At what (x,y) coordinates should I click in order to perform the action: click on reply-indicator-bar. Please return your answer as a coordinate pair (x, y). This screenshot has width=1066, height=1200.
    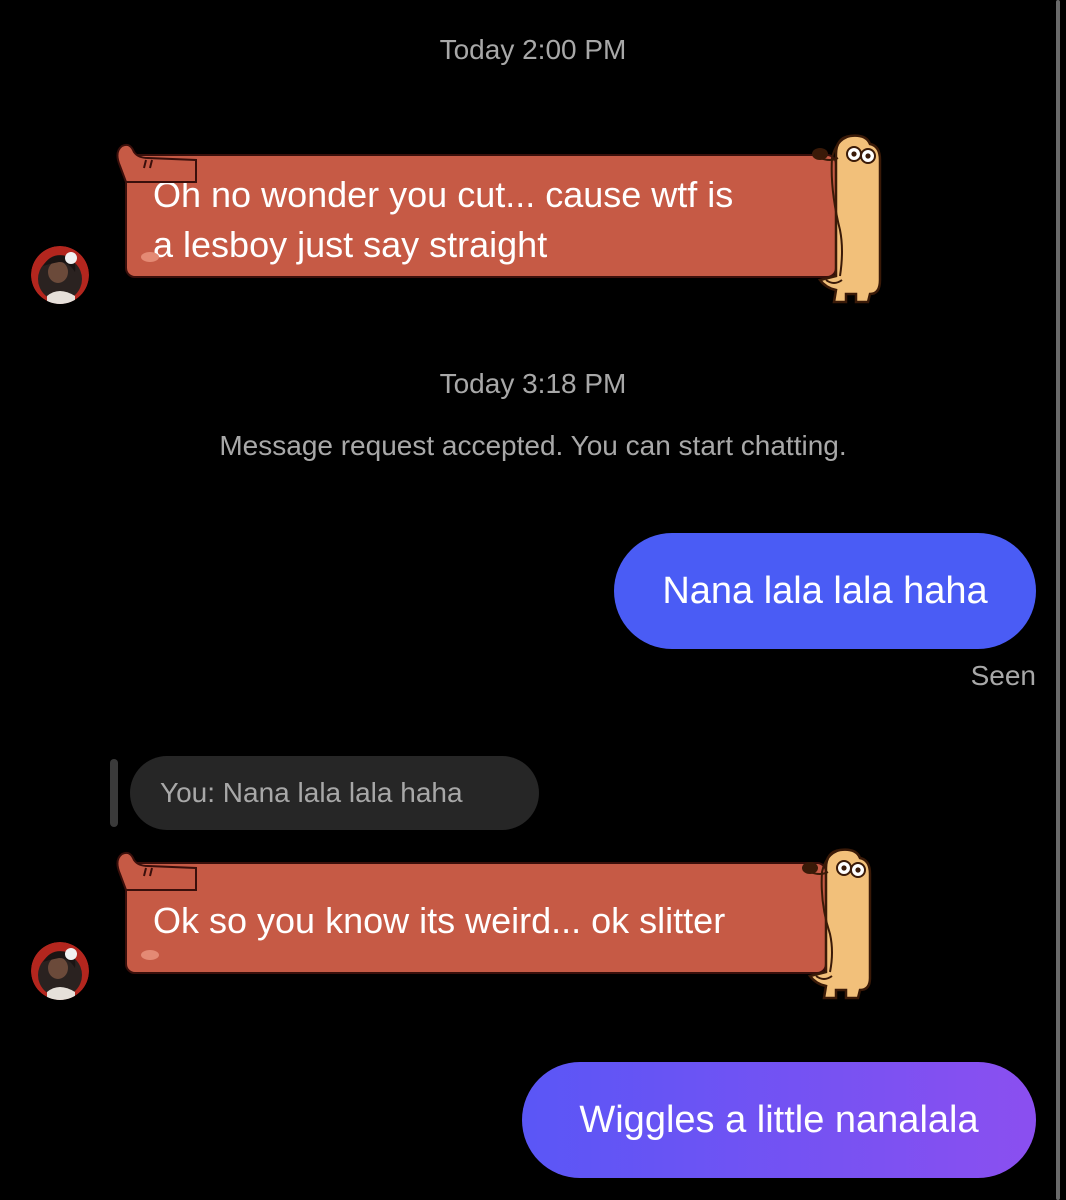
    Looking at the image, I should click on (114, 793).